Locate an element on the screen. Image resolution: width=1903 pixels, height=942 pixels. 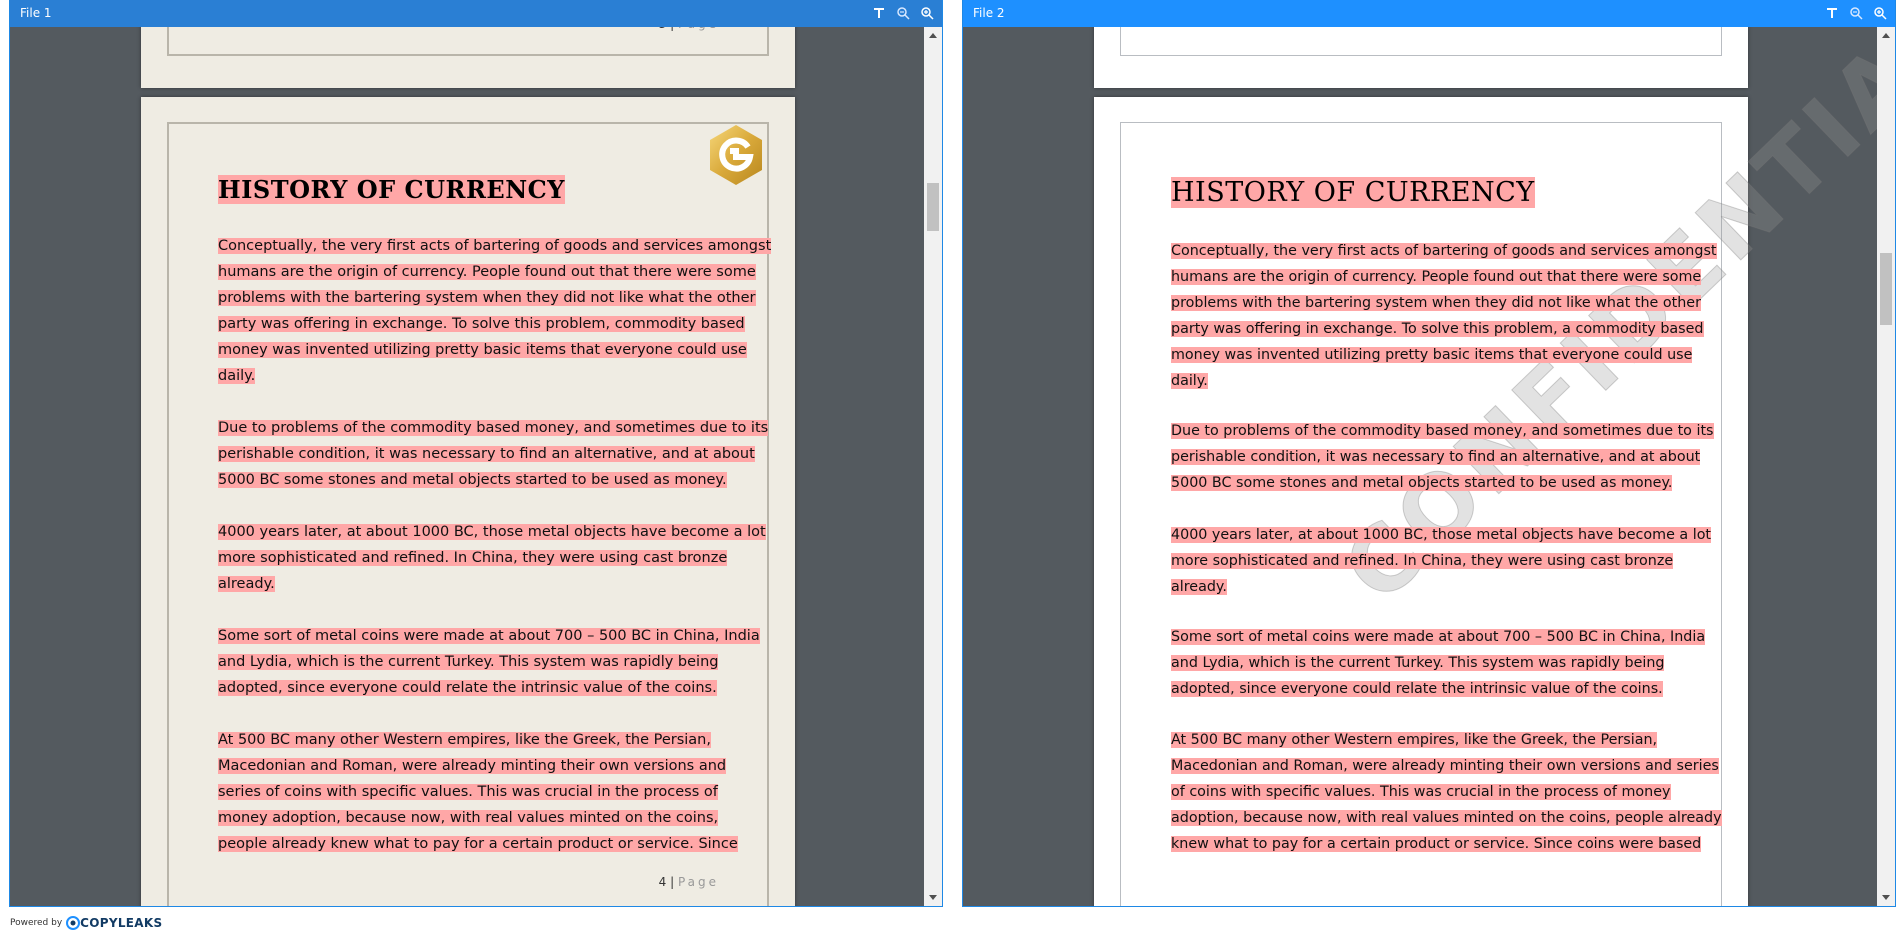
file1-title: File 1 is located at coordinates (36, 13).